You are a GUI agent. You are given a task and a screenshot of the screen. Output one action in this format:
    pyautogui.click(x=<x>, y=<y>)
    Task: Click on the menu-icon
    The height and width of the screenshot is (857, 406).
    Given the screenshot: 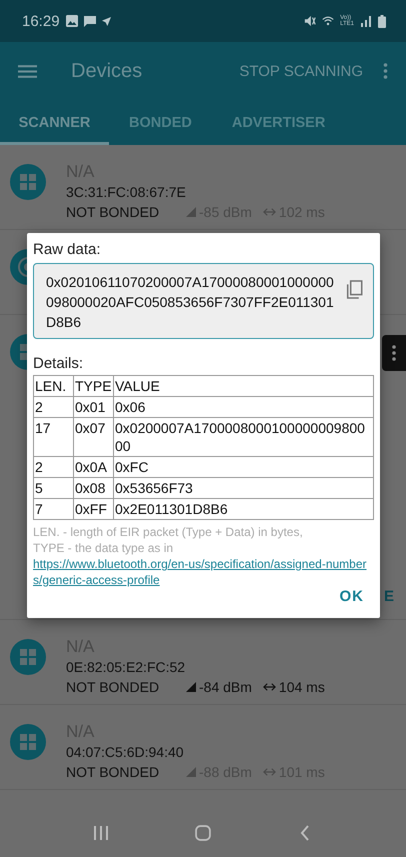 What is the action you would take?
    pyautogui.click(x=27, y=71)
    